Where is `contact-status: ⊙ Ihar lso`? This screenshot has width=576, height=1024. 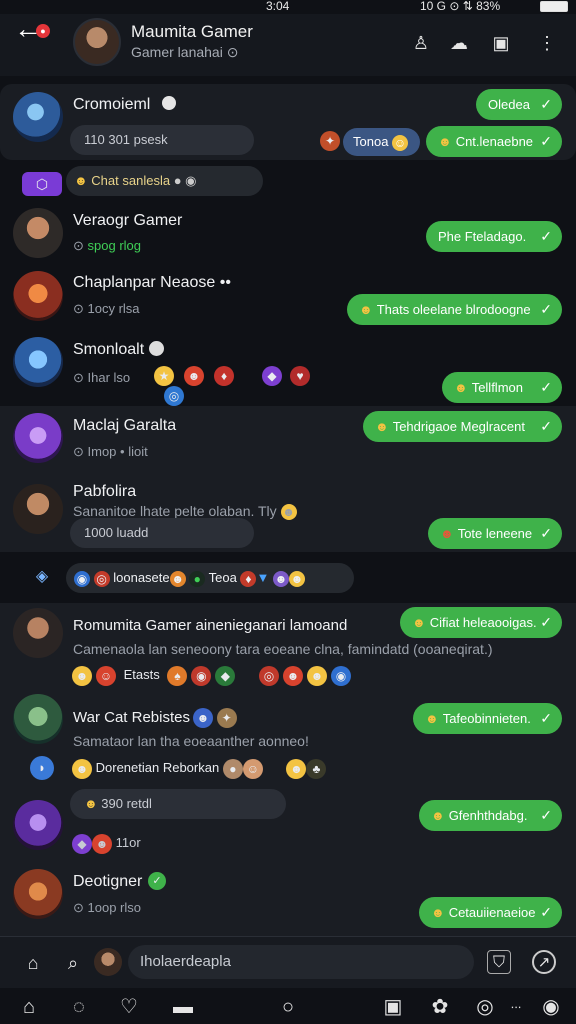 contact-status: ⊙ Ihar lso is located at coordinates (102, 377).